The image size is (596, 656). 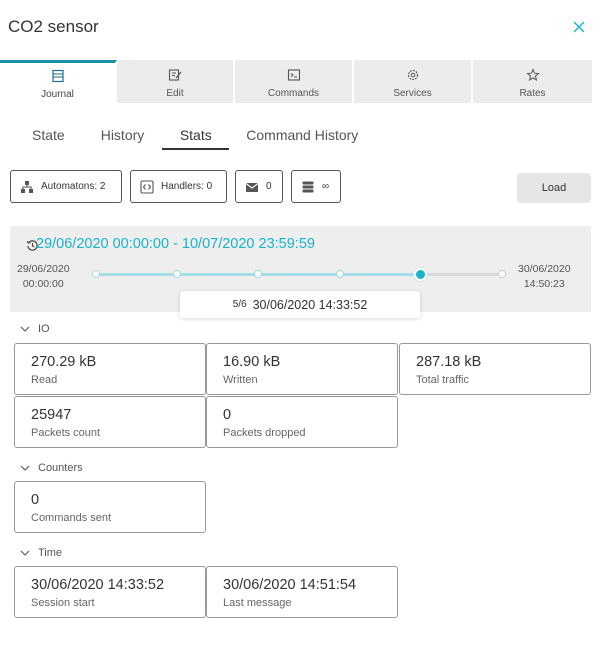 I want to click on edit-icon, so click(x=175, y=75).